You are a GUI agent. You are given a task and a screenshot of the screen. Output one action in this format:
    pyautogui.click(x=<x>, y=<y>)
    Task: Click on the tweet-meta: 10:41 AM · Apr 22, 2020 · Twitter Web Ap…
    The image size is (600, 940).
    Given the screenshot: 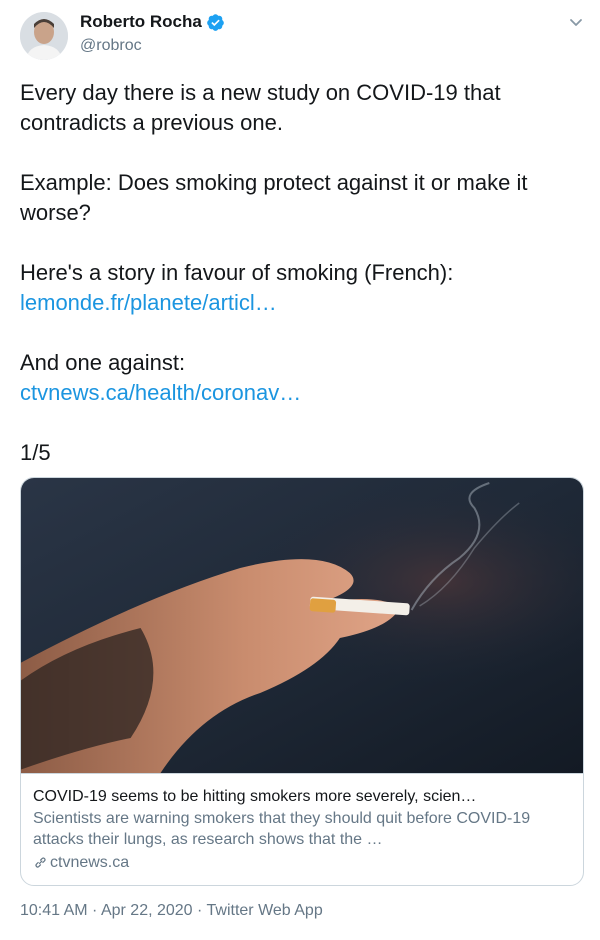 What is the action you would take?
    pyautogui.click(x=171, y=911)
    